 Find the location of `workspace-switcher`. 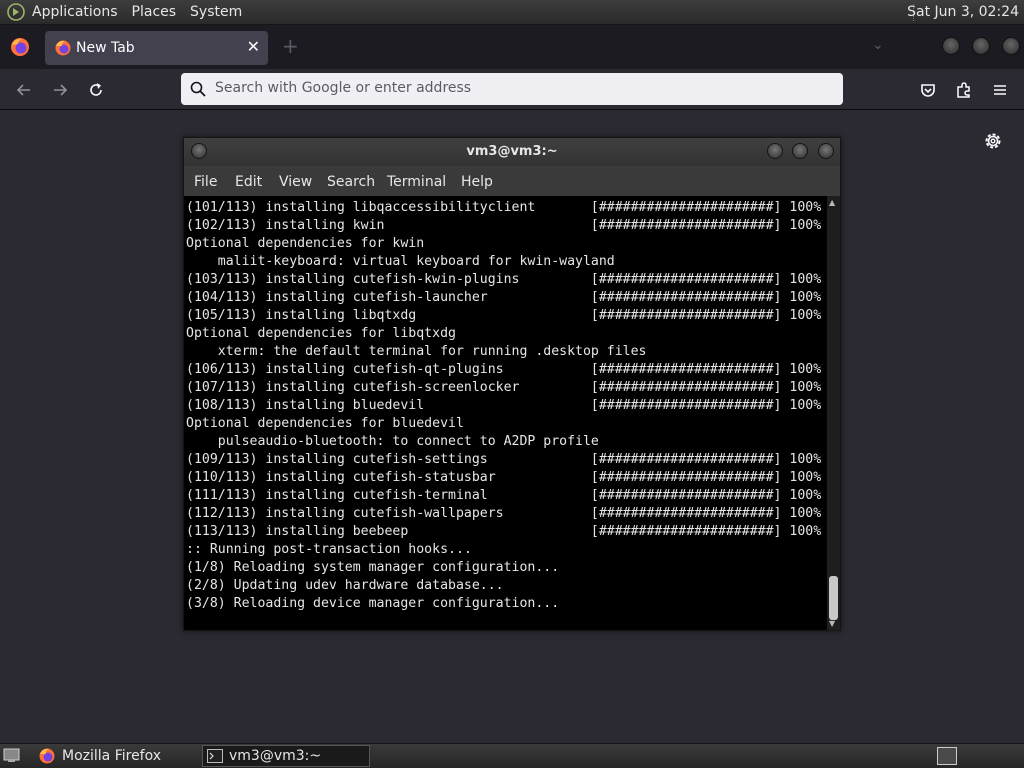

workspace-switcher is located at coordinates (947, 756).